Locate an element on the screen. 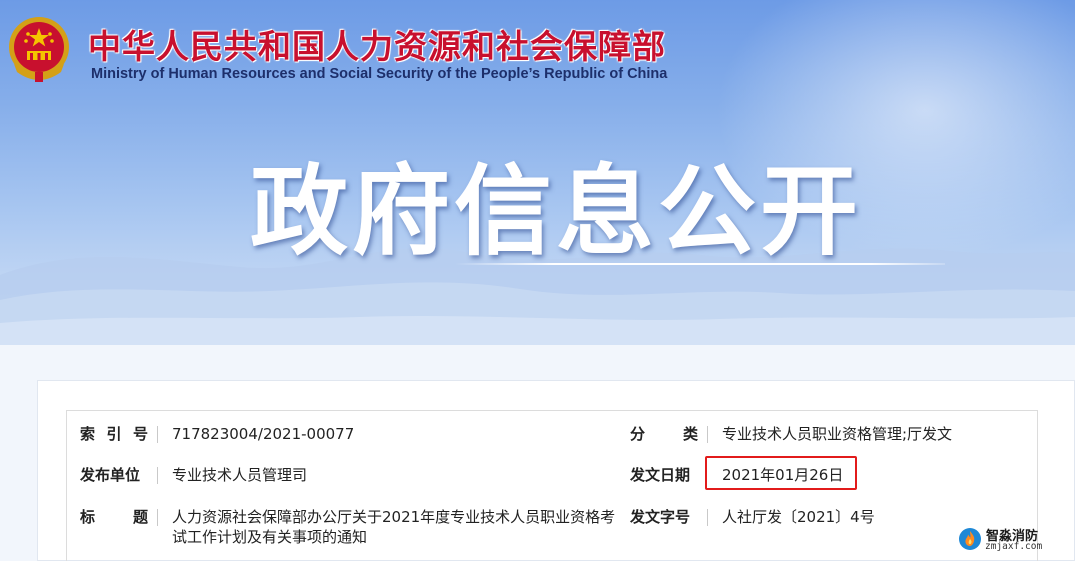 The image size is (1075, 561). category-label-char-1: 分 is located at coordinates (638, 434).